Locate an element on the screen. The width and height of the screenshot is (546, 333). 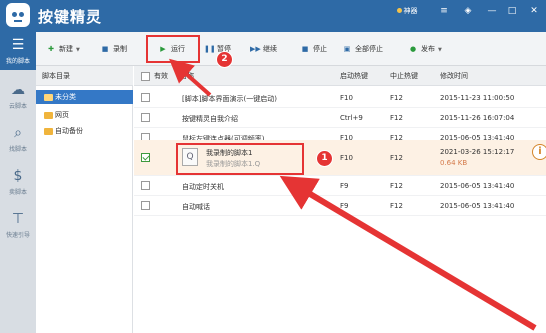
publish-icon: ● is located at coordinates (413, 49).